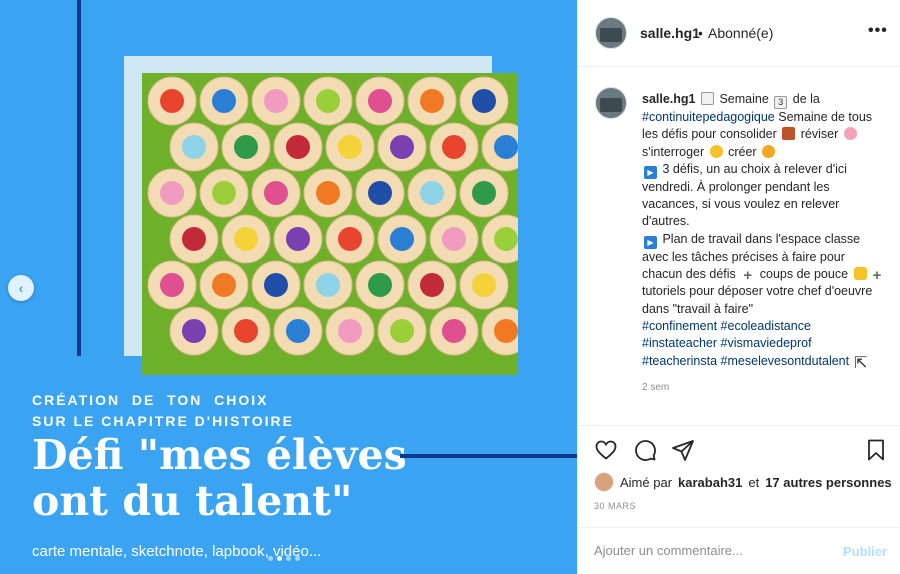 The height and width of the screenshot is (574, 900). What do you see at coordinates (670, 33) in the screenshot?
I see `header-username: salle.hg1` at bounding box center [670, 33].